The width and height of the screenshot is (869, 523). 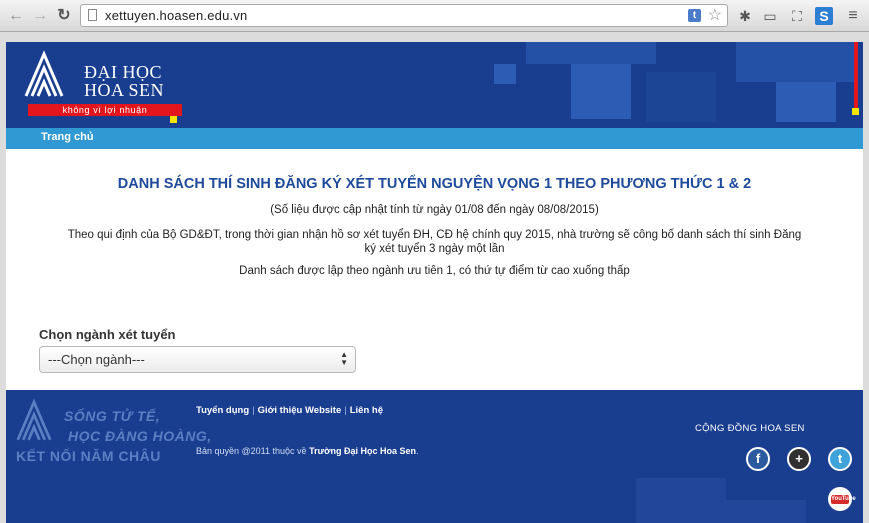 I want to click on footer-link-contact: Liên hệ, so click(x=366, y=410).